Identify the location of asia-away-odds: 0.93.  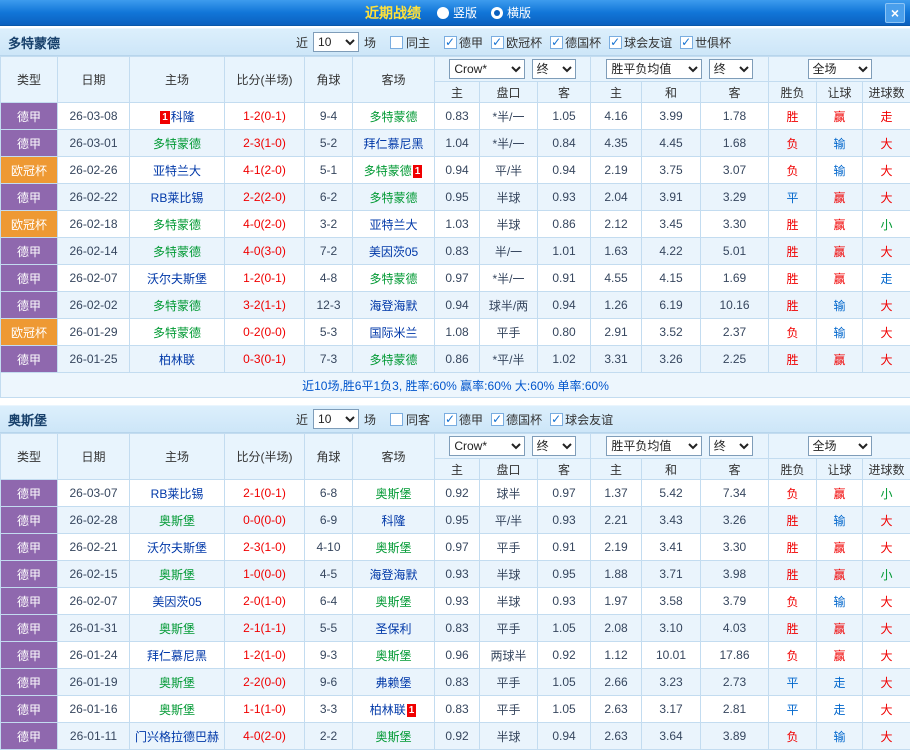
(564, 520).